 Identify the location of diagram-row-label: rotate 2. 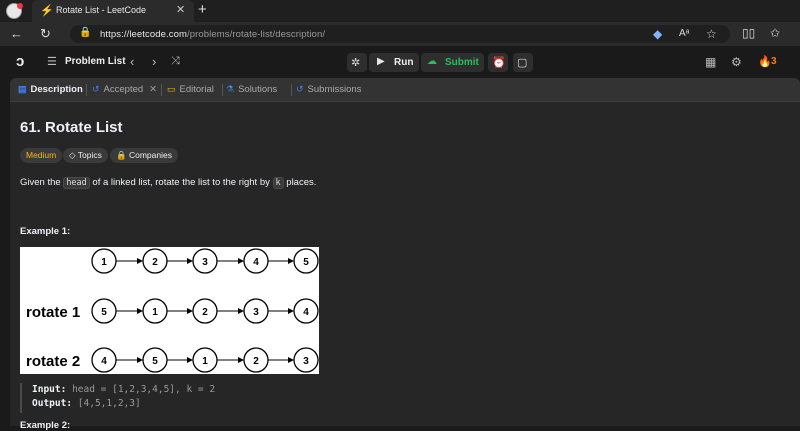
(53, 361).